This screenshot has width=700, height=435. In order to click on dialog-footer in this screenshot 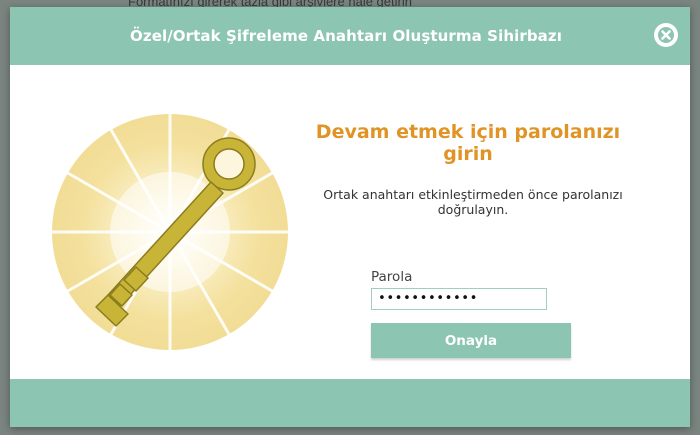, I will do `click(350, 403)`.